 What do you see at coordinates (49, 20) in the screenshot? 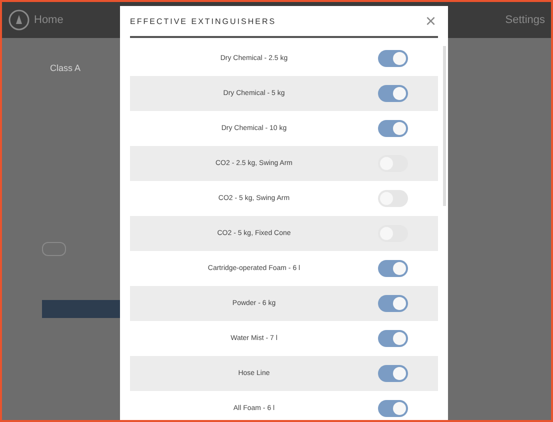
I see `breadcrumb-link: Home` at bounding box center [49, 20].